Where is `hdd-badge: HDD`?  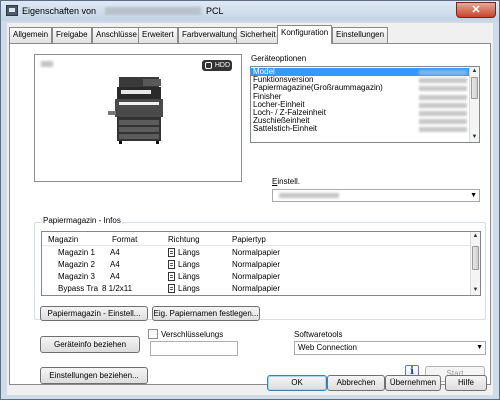
hdd-badge: HDD is located at coordinates (217, 65).